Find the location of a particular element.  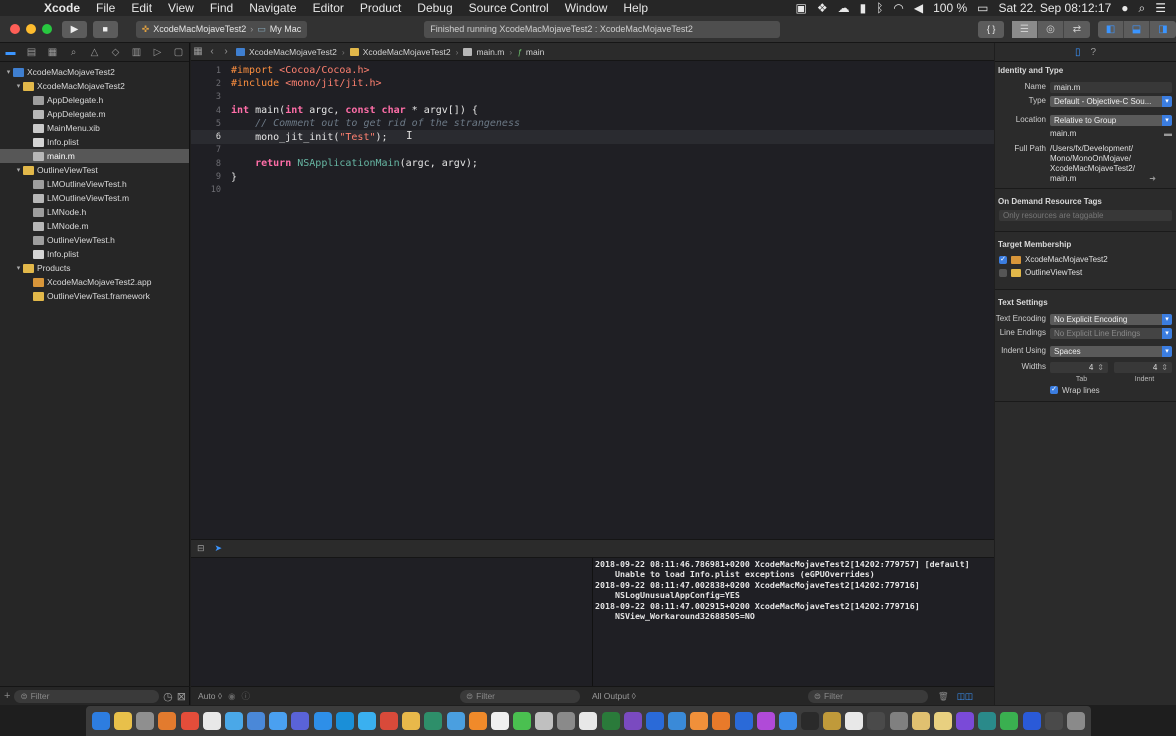

user-icon: ● is located at coordinates (1124, 8).